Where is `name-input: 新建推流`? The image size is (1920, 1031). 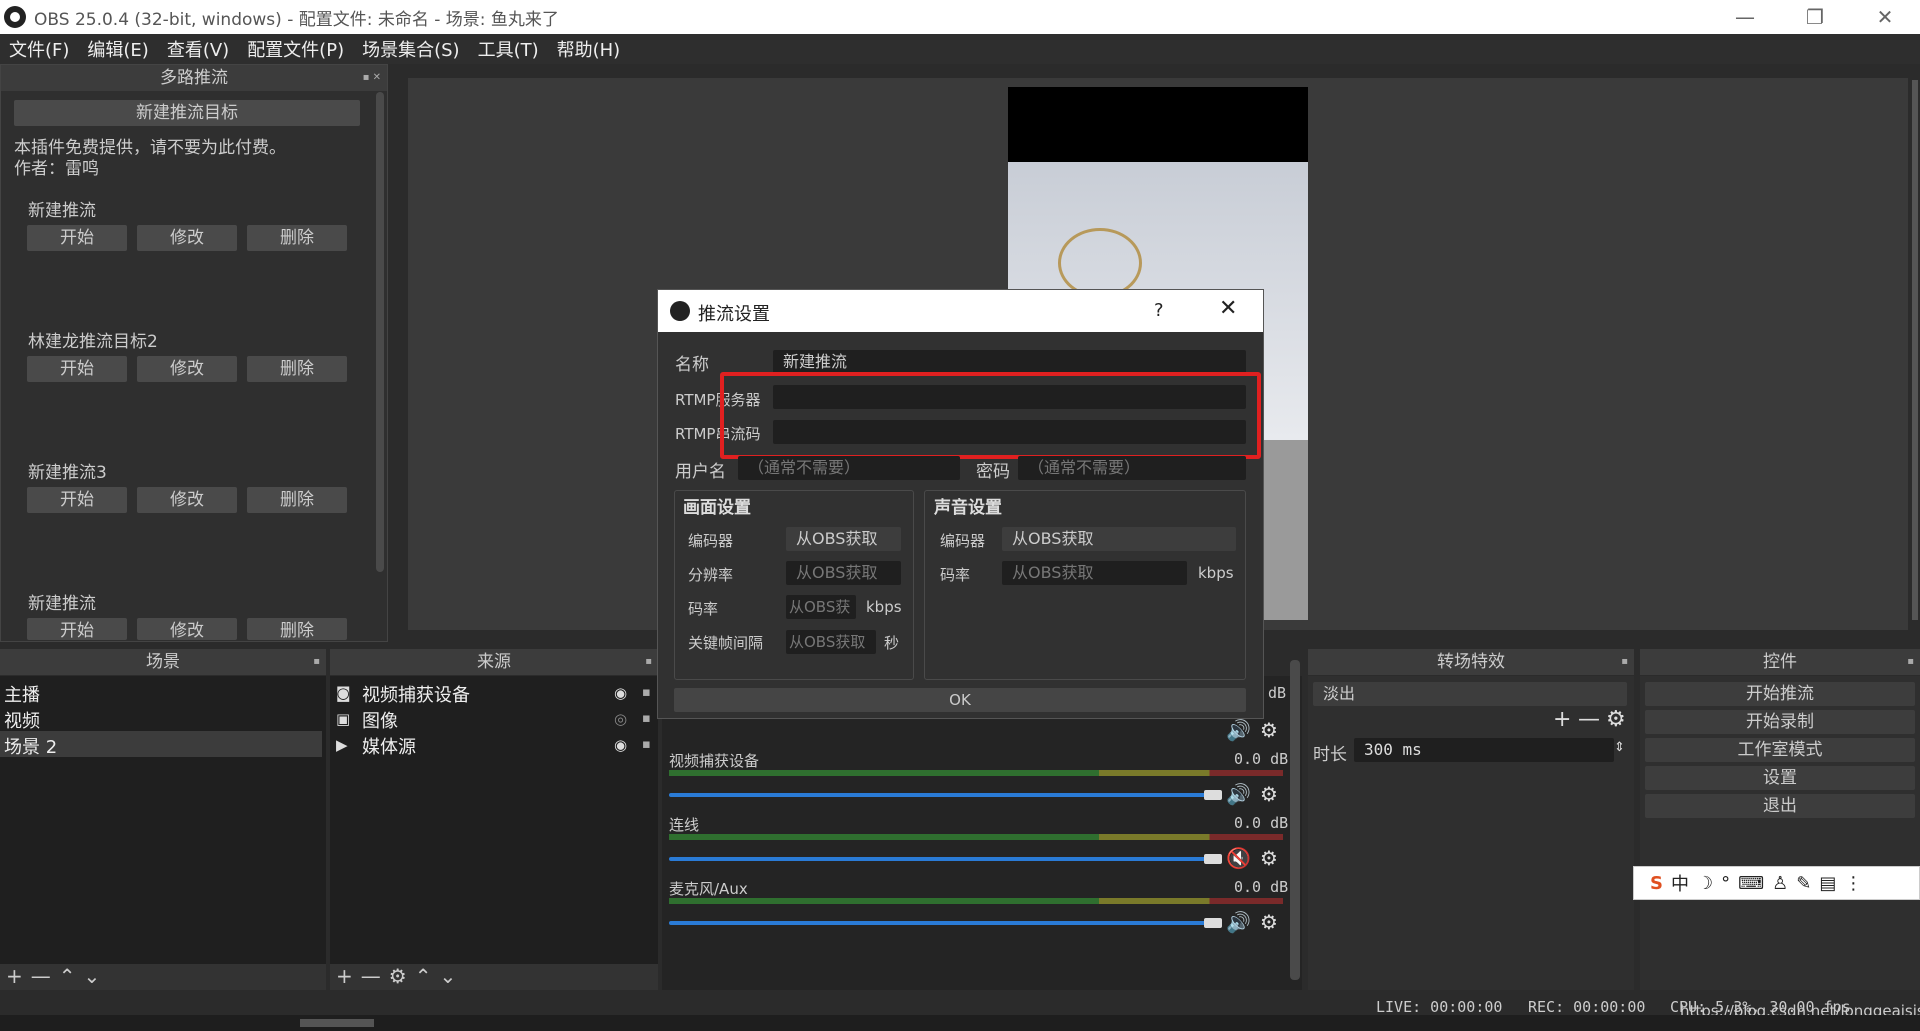 name-input: 新建推流 is located at coordinates (1009, 362).